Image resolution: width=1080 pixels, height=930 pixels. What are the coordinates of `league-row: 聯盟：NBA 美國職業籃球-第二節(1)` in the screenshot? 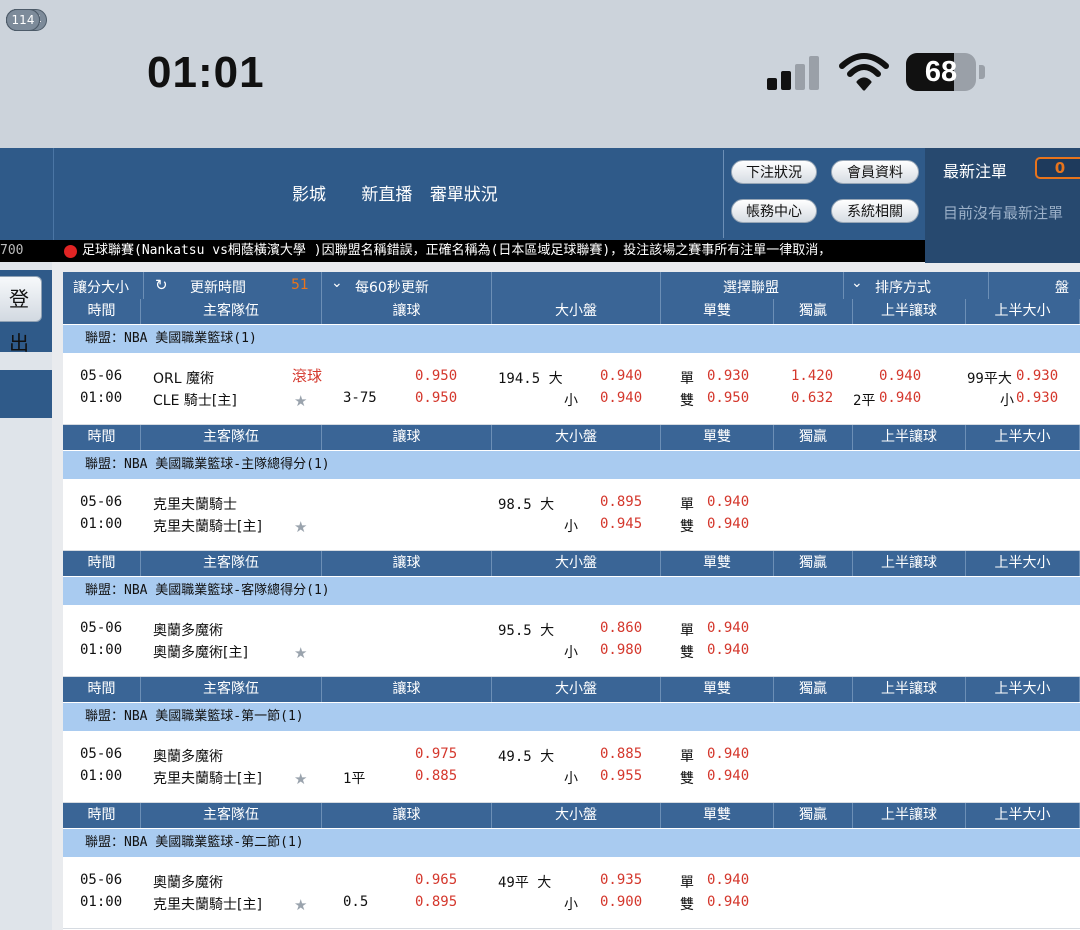 It's located at (571, 843).